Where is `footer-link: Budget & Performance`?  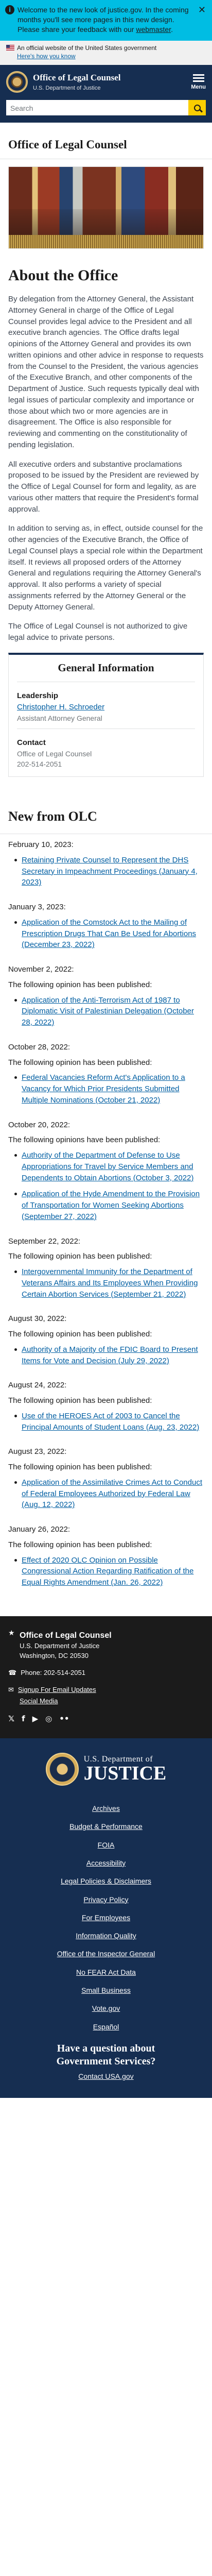
footer-link: Budget & Performance is located at coordinates (106, 1826).